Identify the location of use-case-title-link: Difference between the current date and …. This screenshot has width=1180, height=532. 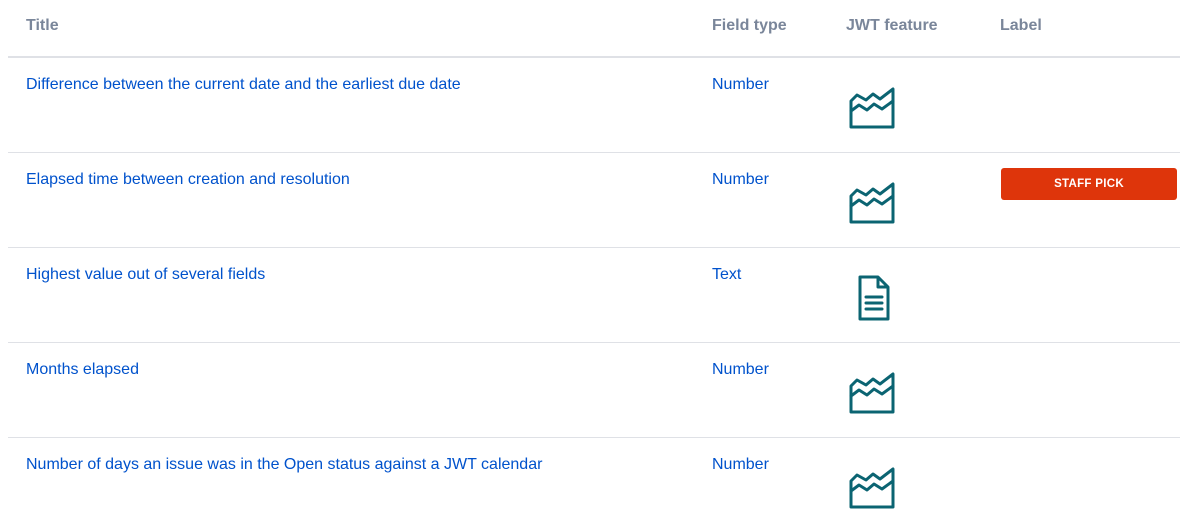
(243, 85).